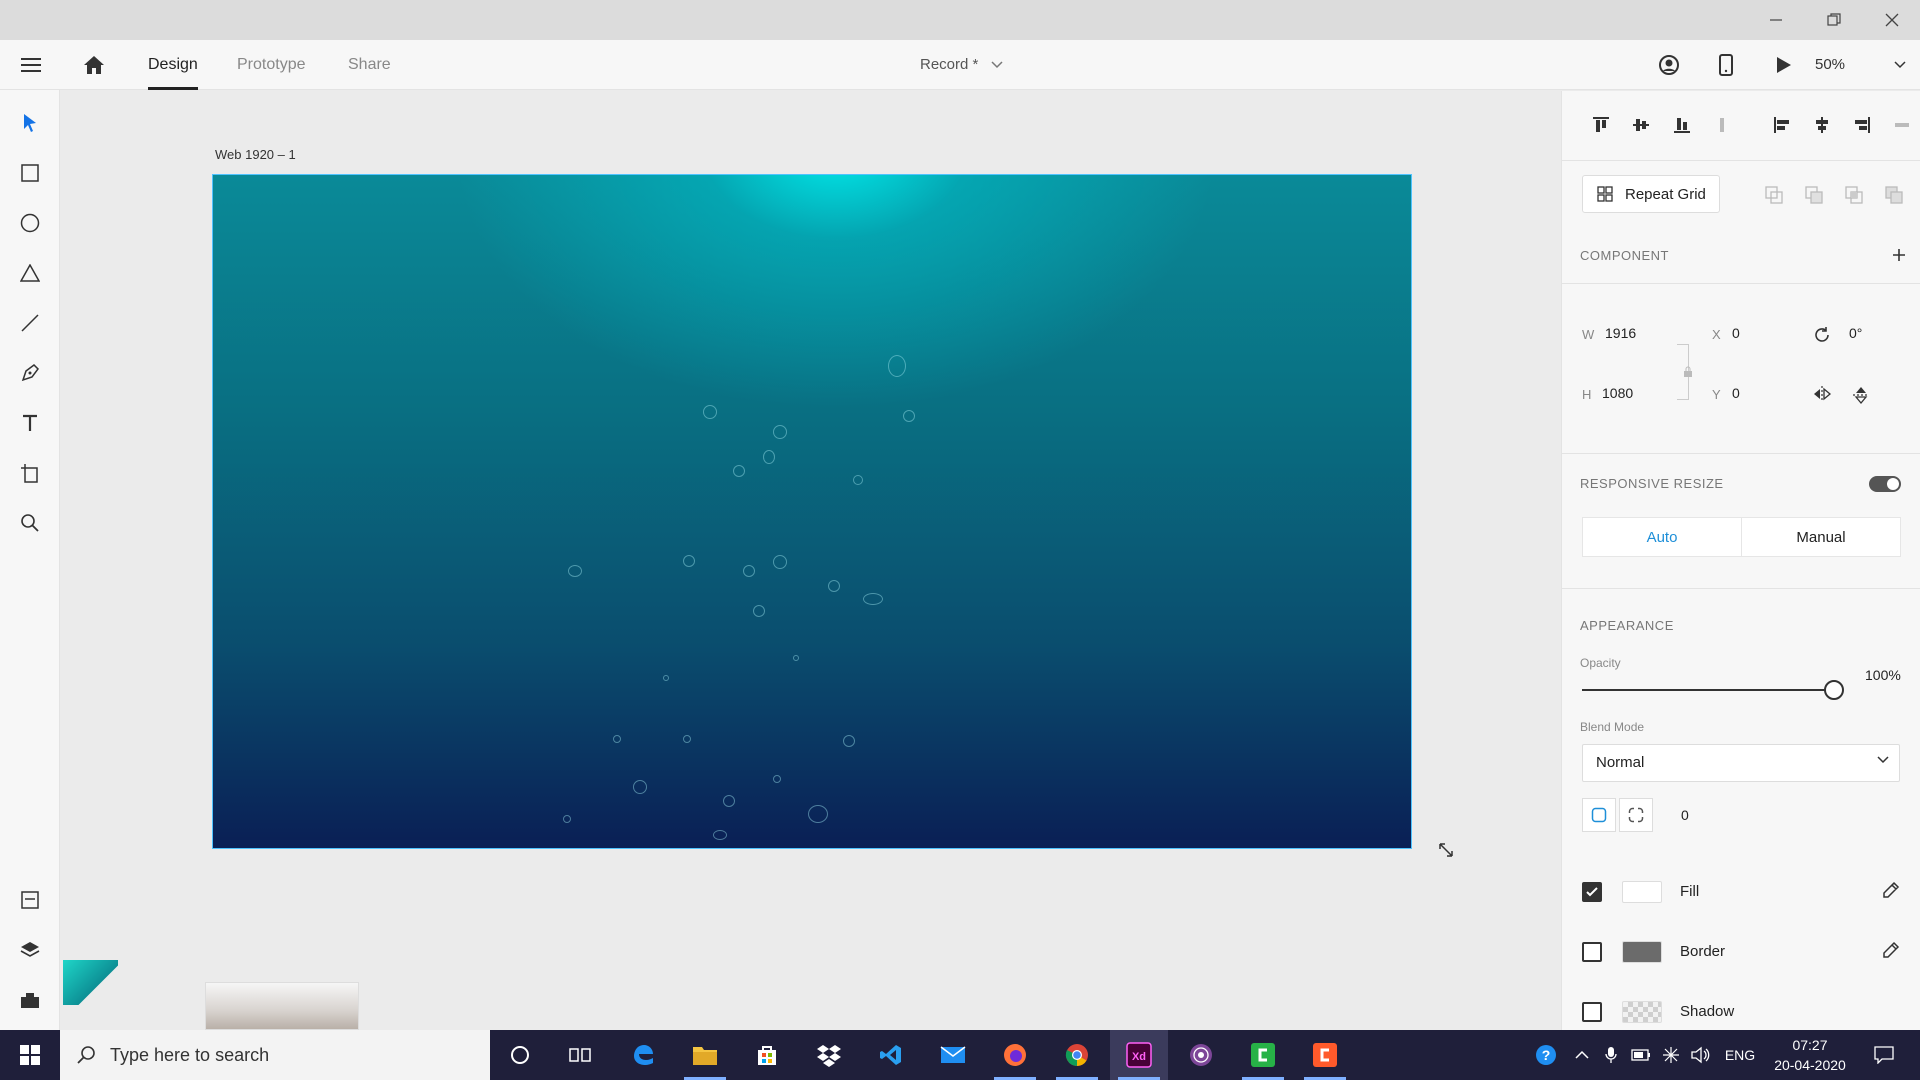  What do you see at coordinates (1592, 1012) in the screenshot?
I see `shadow-checkbox` at bounding box center [1592, 1012].